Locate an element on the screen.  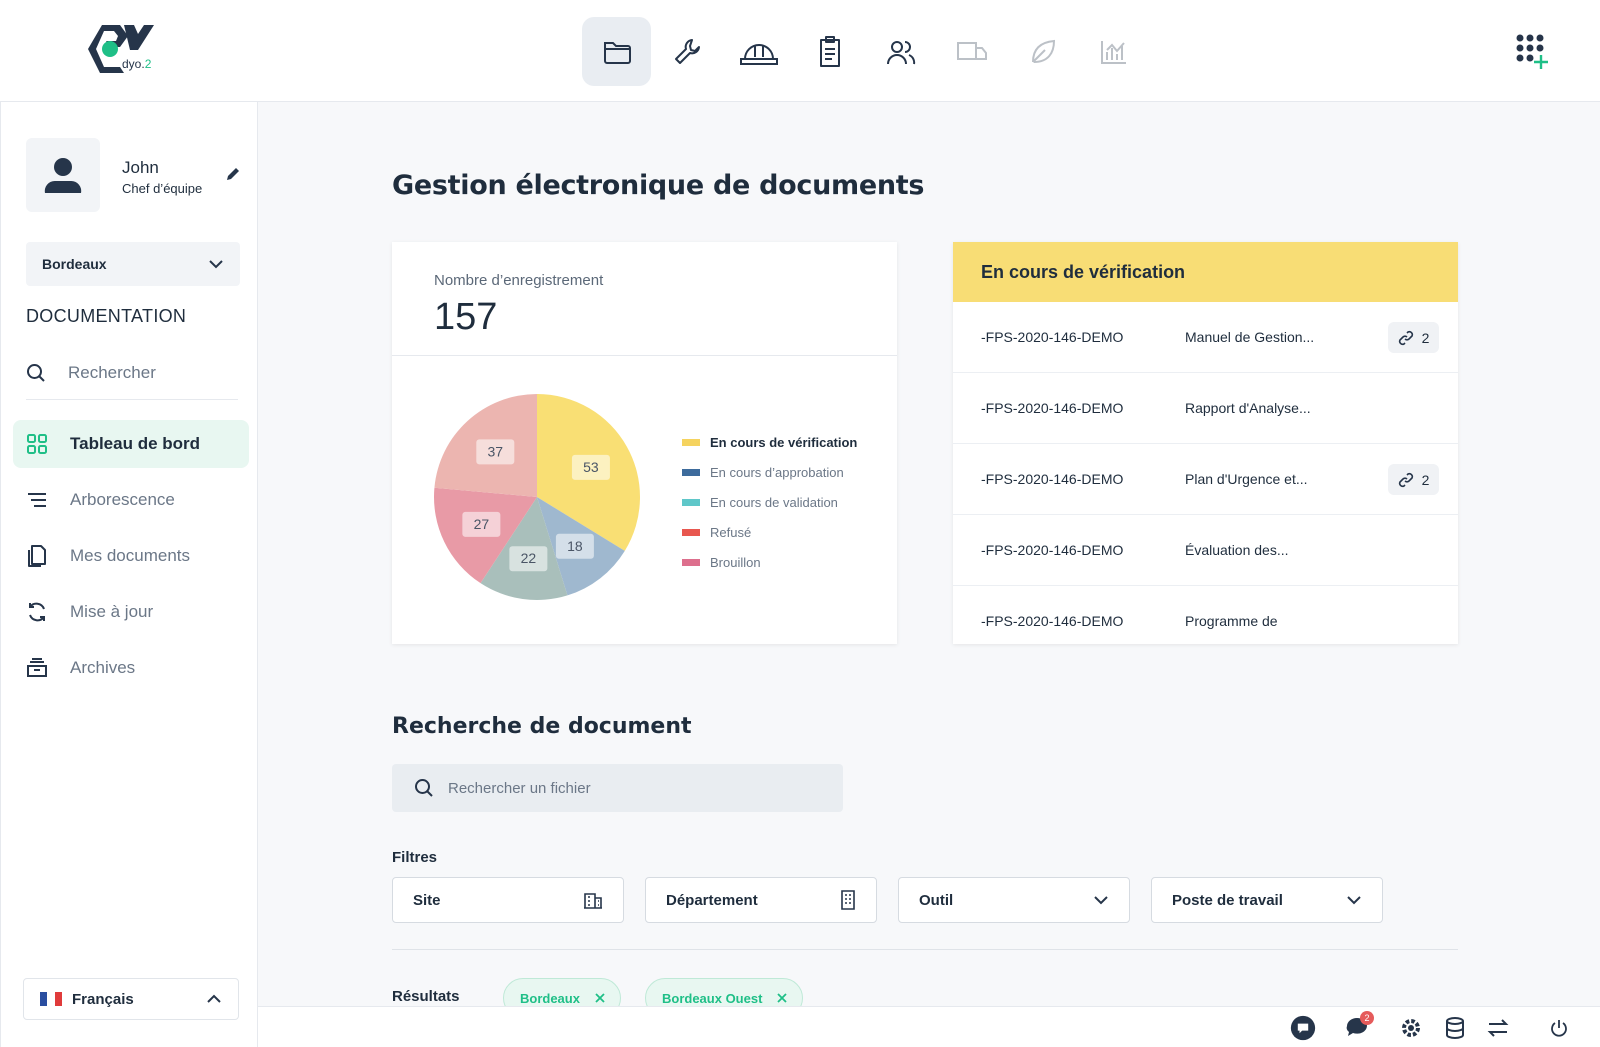
tab-people is located at coordinates (900, 51).